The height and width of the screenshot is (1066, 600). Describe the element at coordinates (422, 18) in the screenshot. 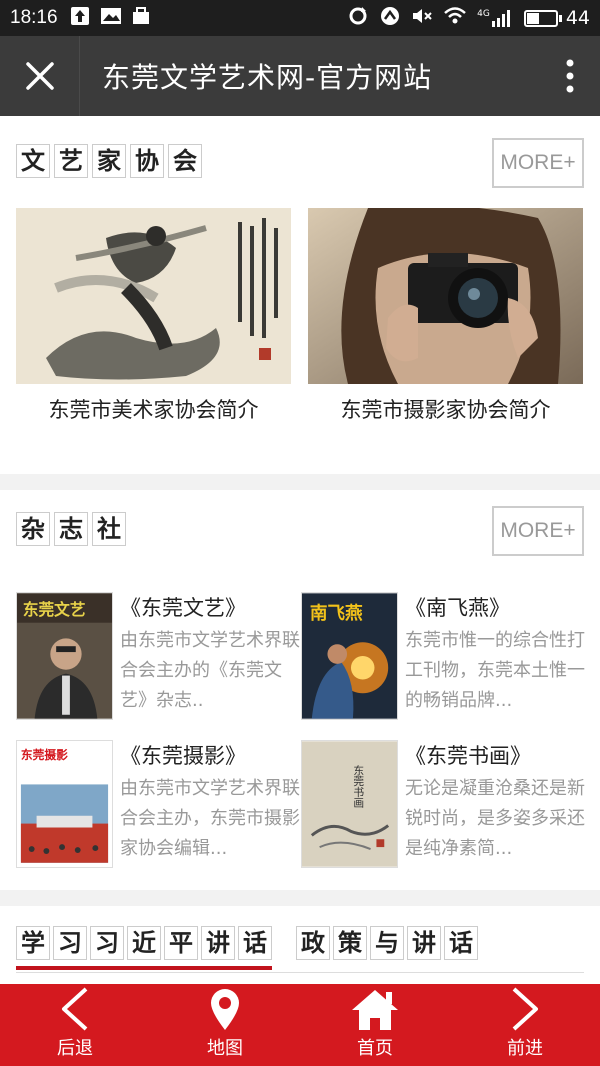

I see `mute-icon` at that location.